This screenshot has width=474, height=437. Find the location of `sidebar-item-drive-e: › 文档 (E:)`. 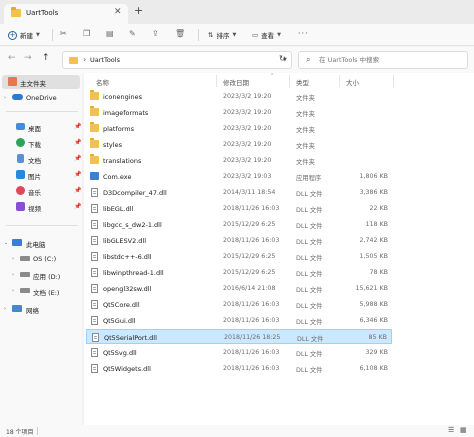

sidebar-item-drive-e: › 文档 (E:) is located at coordinates (41, 291).